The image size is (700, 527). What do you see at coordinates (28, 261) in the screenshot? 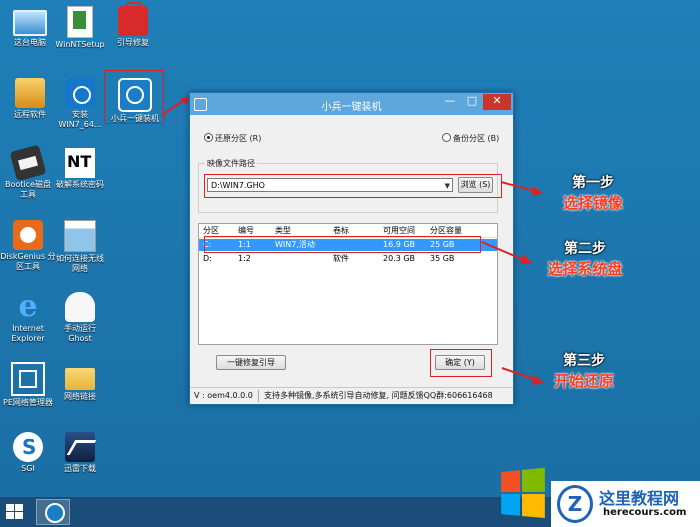
I see `desktop-icon-label: DiskGenius 分区工具` at bounding box center [28, 261].